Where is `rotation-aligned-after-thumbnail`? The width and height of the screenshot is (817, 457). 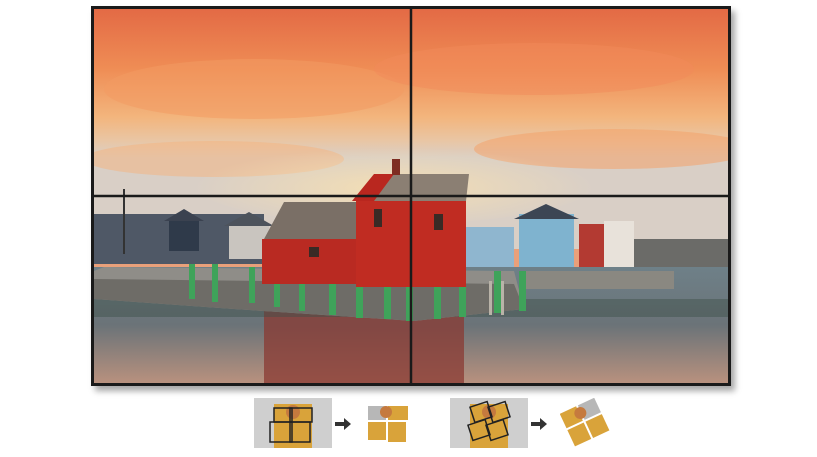 rotation-aligned-after-thumbnail is located at coordinates (585, 422).